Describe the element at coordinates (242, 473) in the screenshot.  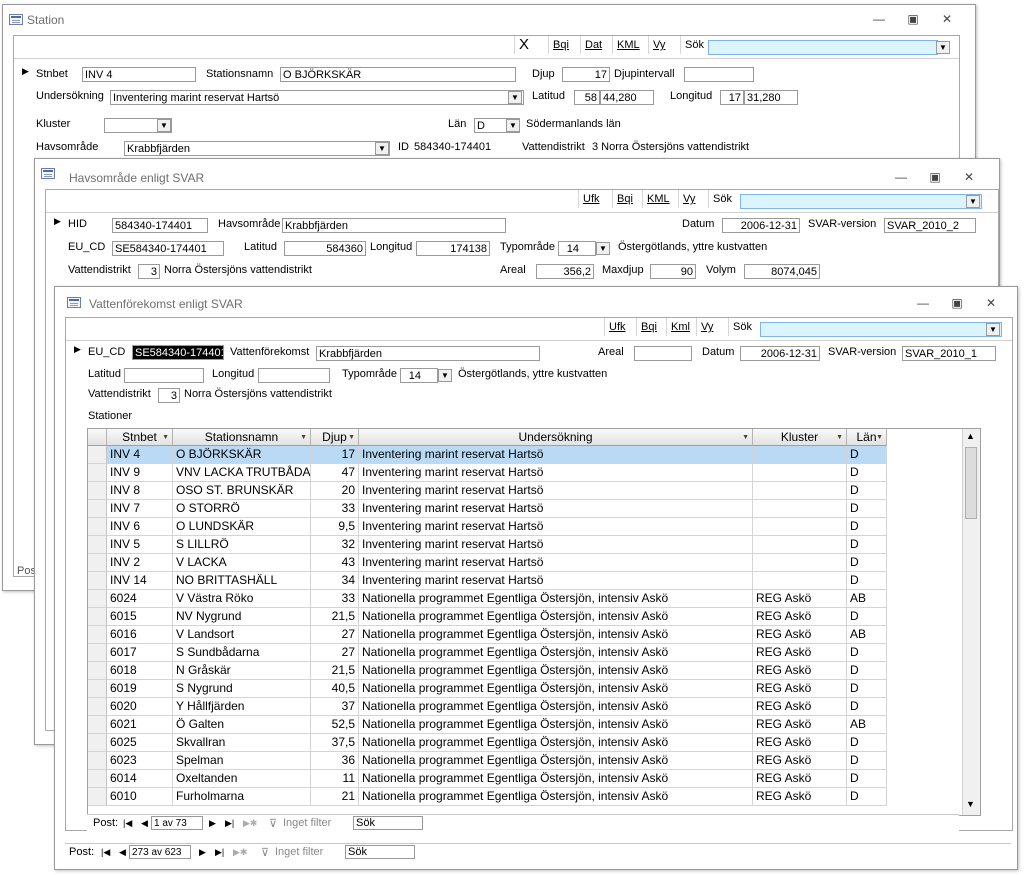
I see `table-cell: VNV LACKA TRUTBÅDAN` at that location.